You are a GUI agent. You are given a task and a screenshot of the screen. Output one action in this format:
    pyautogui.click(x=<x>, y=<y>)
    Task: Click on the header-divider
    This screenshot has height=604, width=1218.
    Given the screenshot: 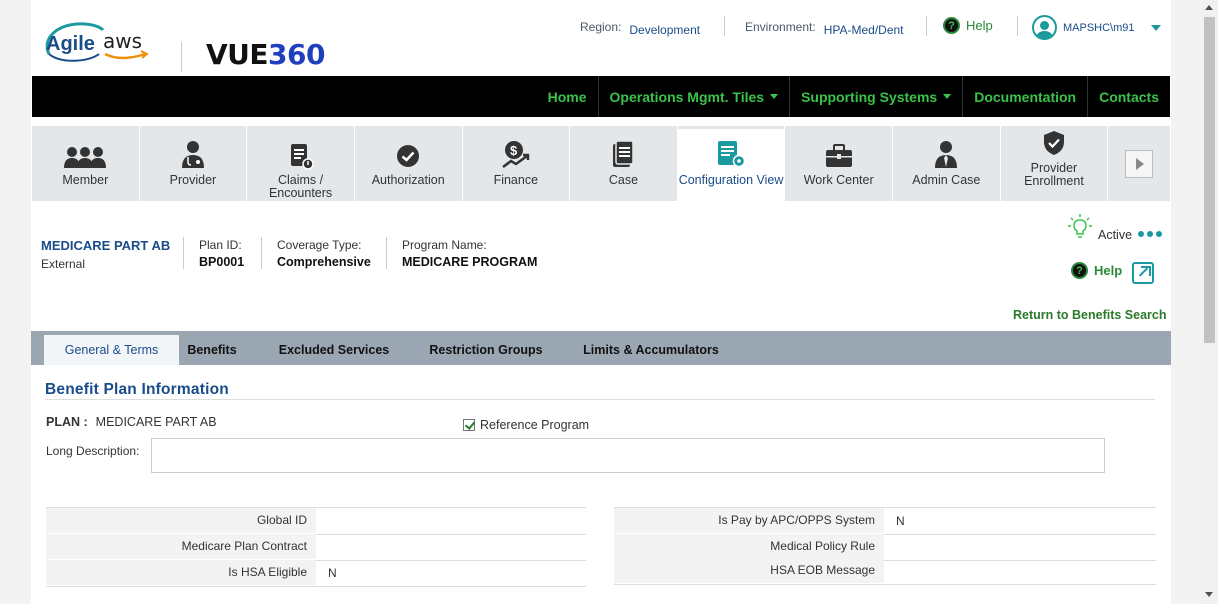 What is the action you would take?
    pyautogui.click(x=926, y=26)
    